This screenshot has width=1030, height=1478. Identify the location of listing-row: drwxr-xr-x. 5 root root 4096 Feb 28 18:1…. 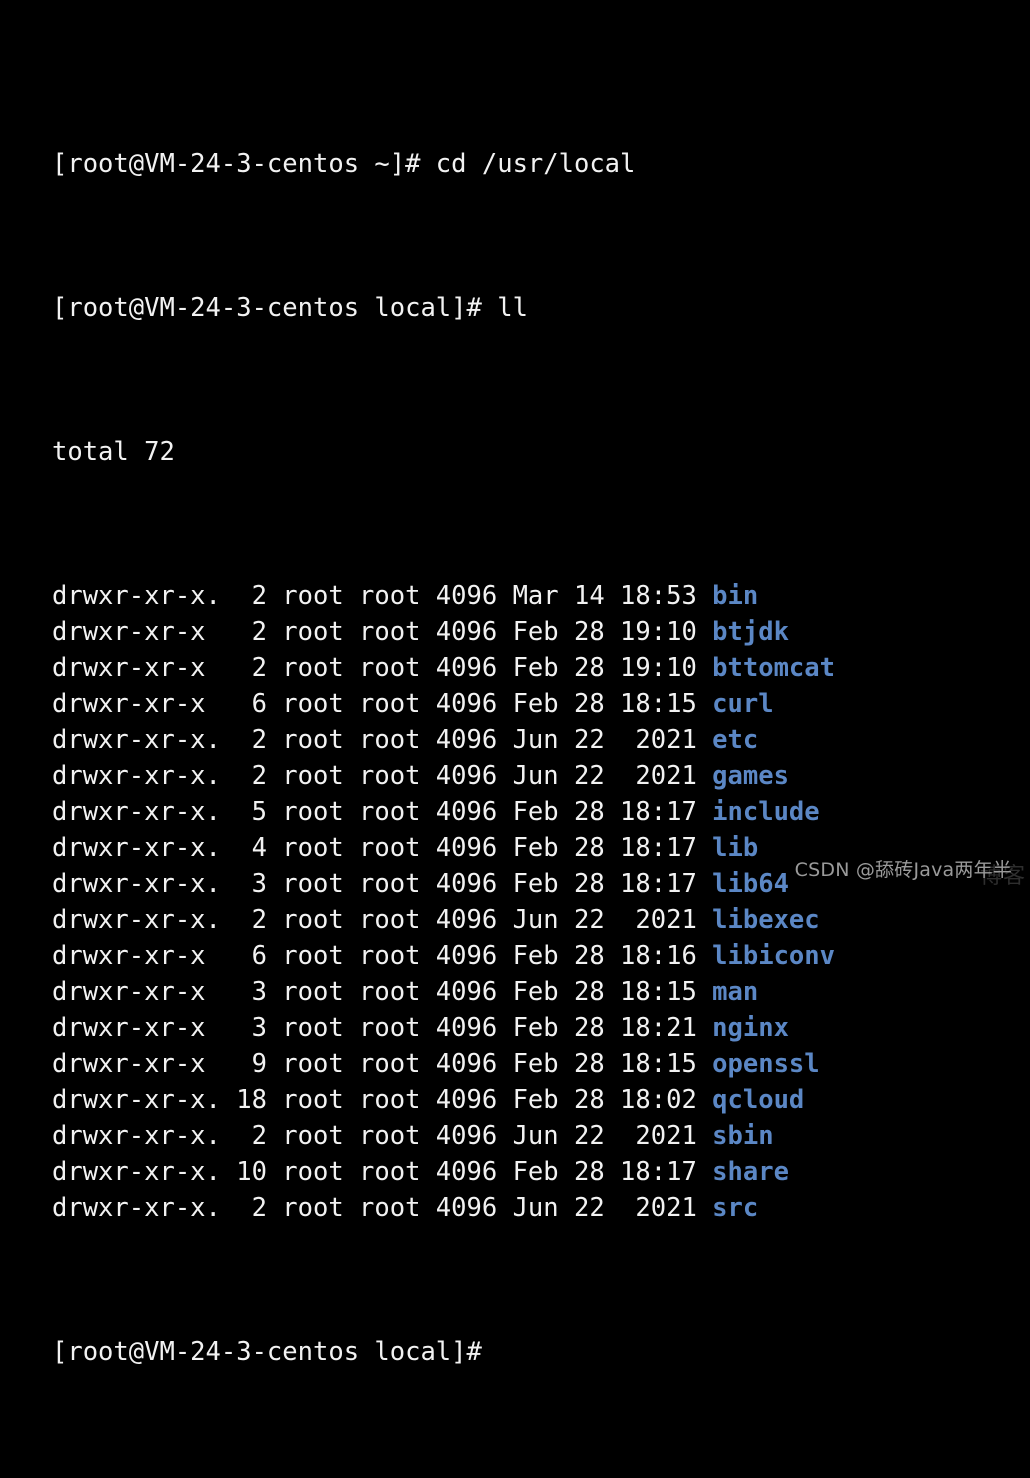
(541, 812).